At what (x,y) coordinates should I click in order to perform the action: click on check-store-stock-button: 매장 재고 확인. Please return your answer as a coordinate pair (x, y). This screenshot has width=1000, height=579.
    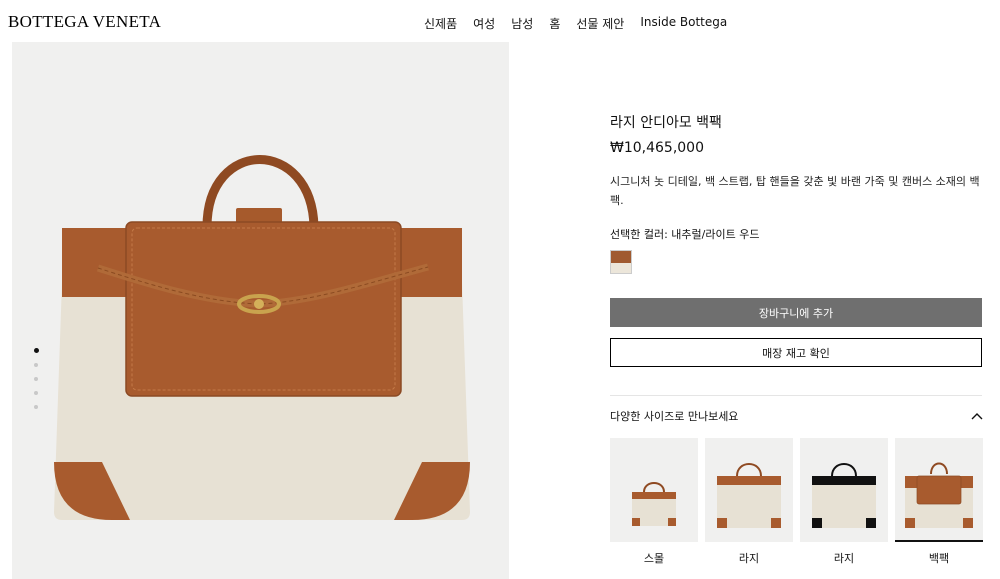
    Looking at the image, I should click on (796, 352).